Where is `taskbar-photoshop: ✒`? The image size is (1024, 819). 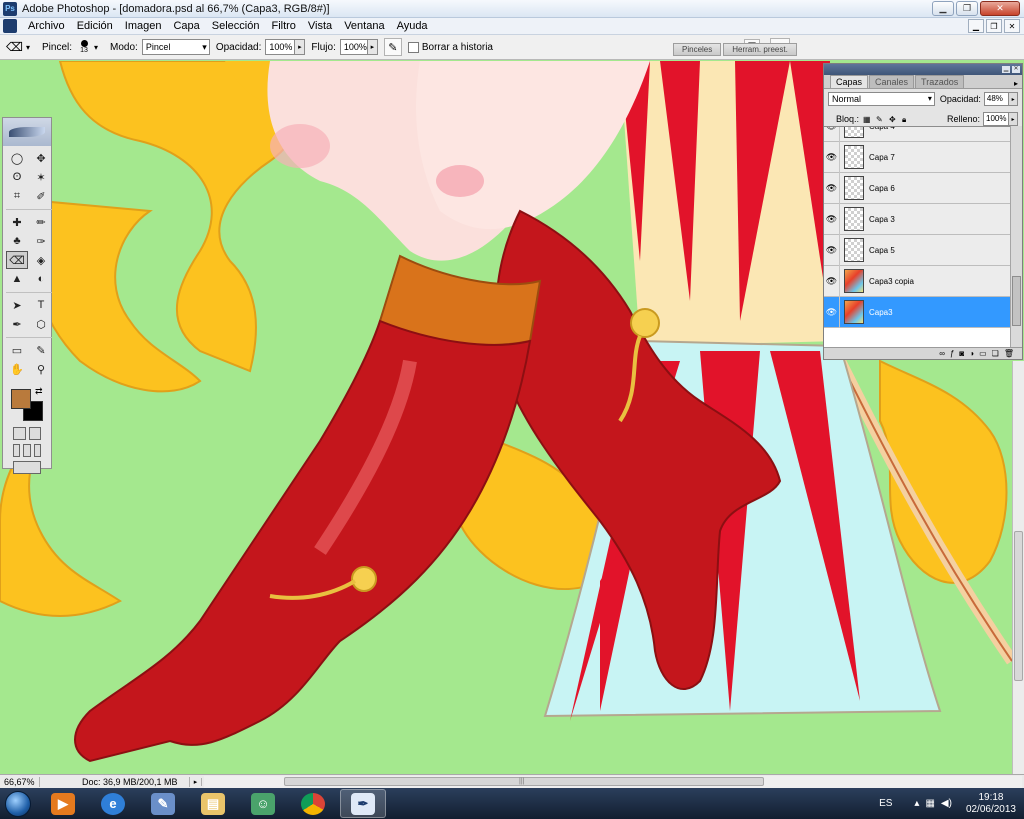 taskbar-photoshop: ✒ is located at coordinates (363, 803).